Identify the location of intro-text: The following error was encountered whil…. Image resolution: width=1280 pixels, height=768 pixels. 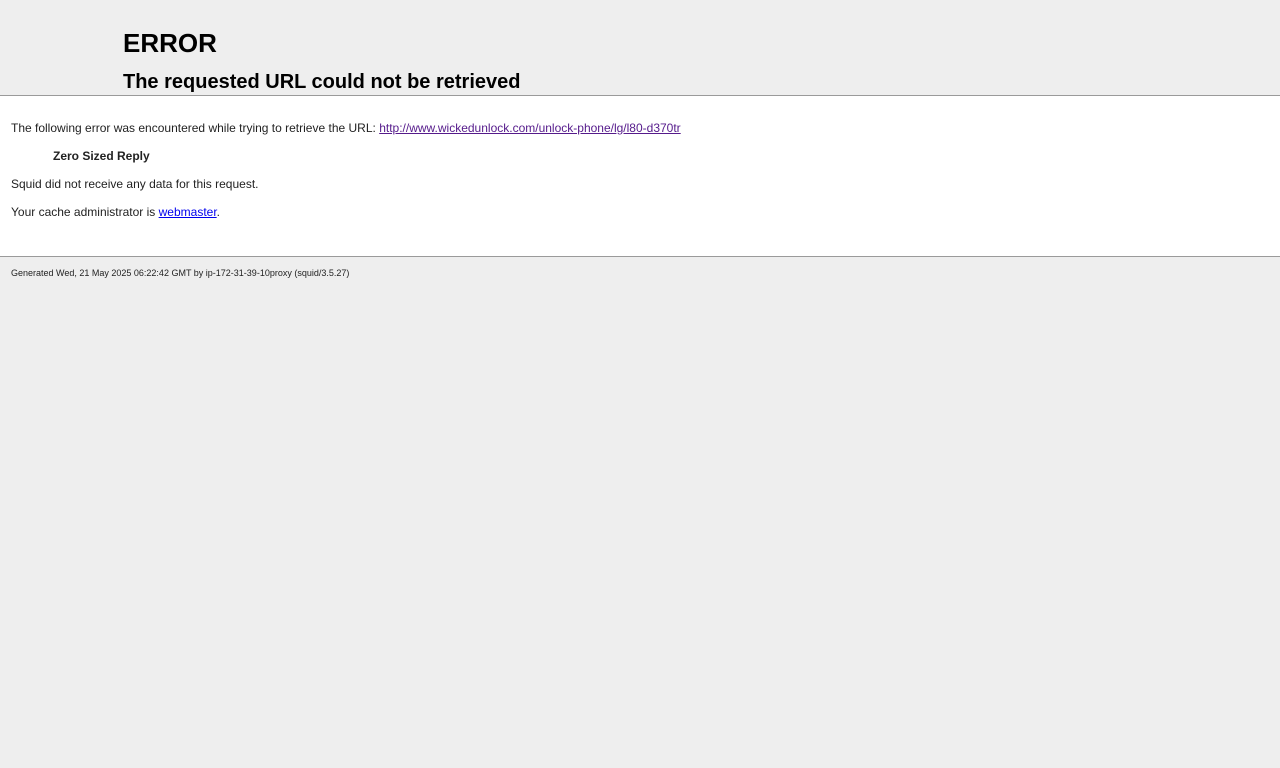
(195, 128).